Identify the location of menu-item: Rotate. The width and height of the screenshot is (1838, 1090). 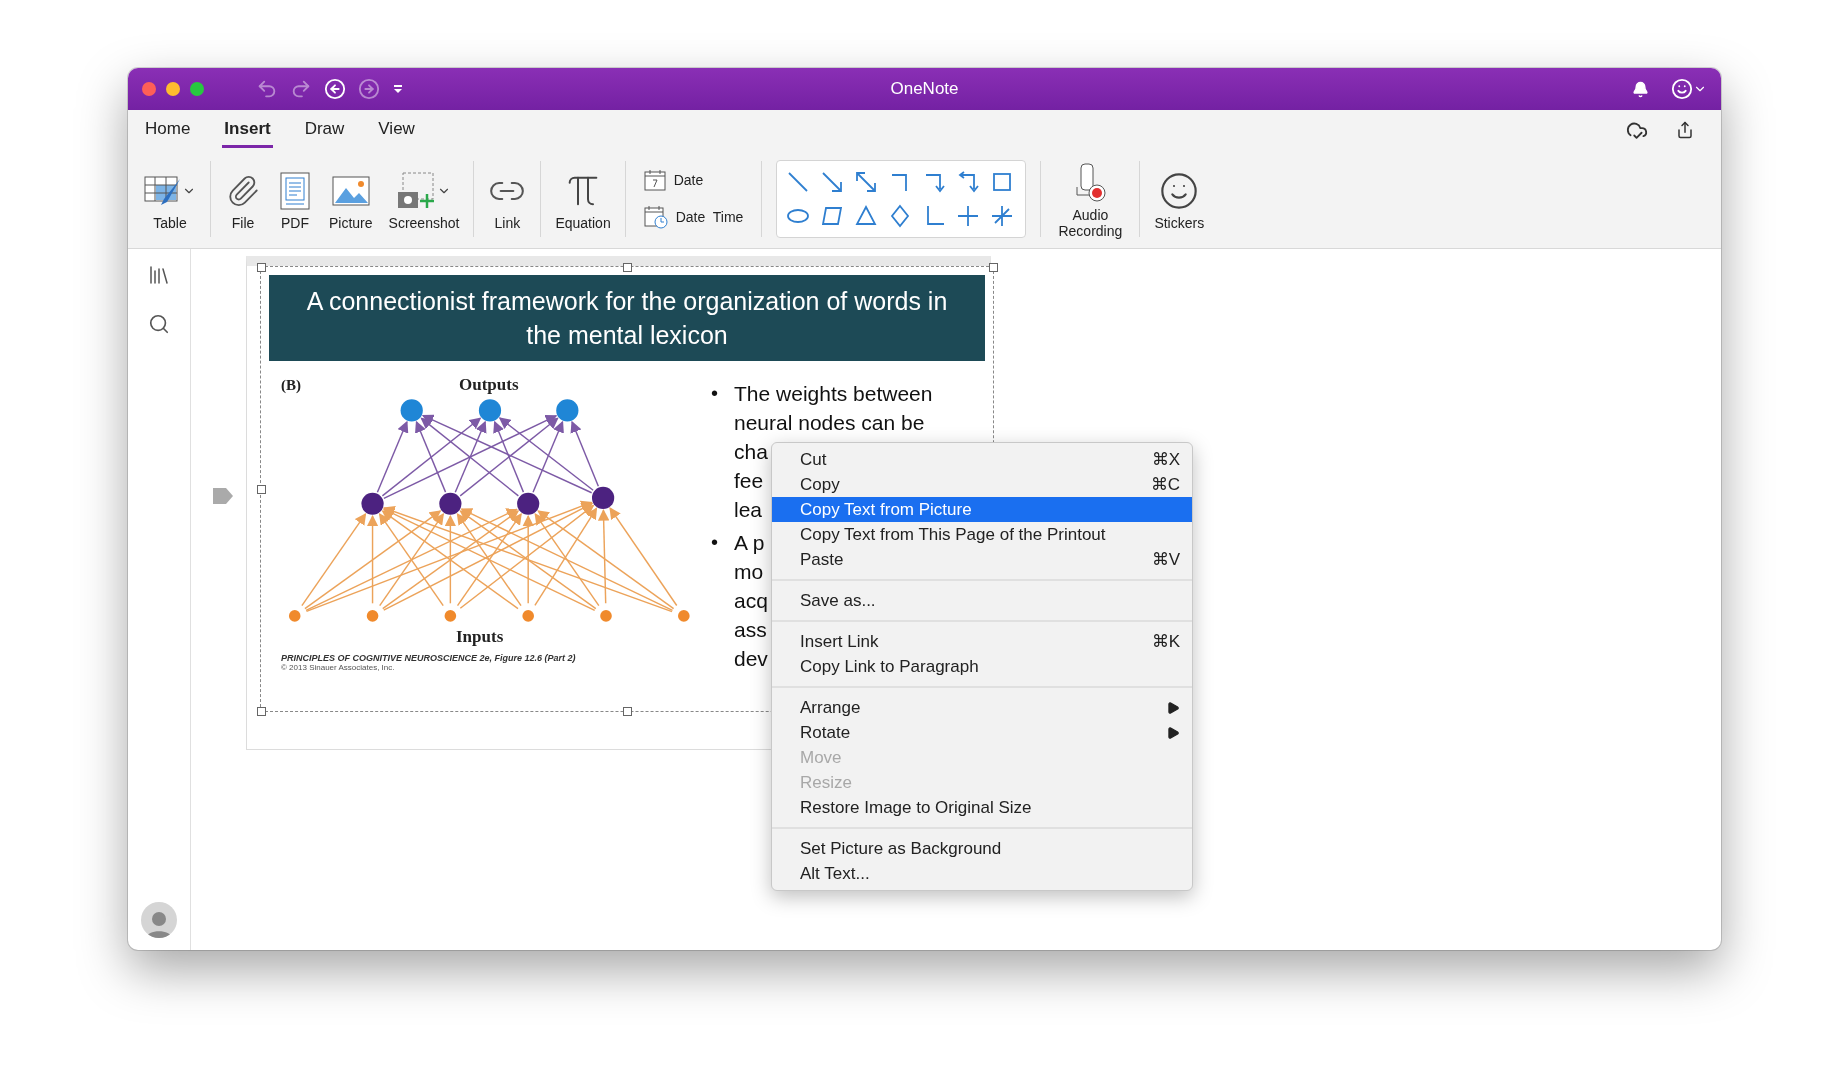
(982, 732).